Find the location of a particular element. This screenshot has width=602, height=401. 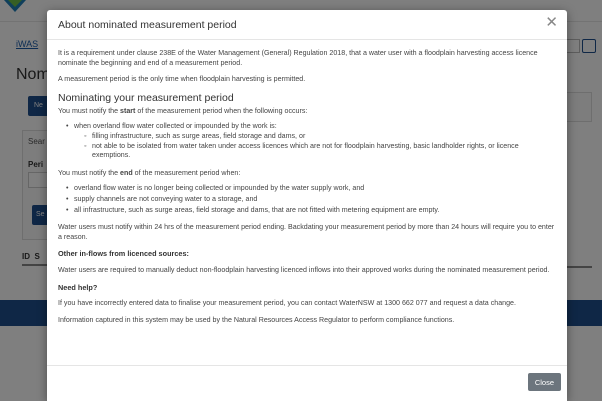

modal-footer: Close is located at coordinates (307, 383).